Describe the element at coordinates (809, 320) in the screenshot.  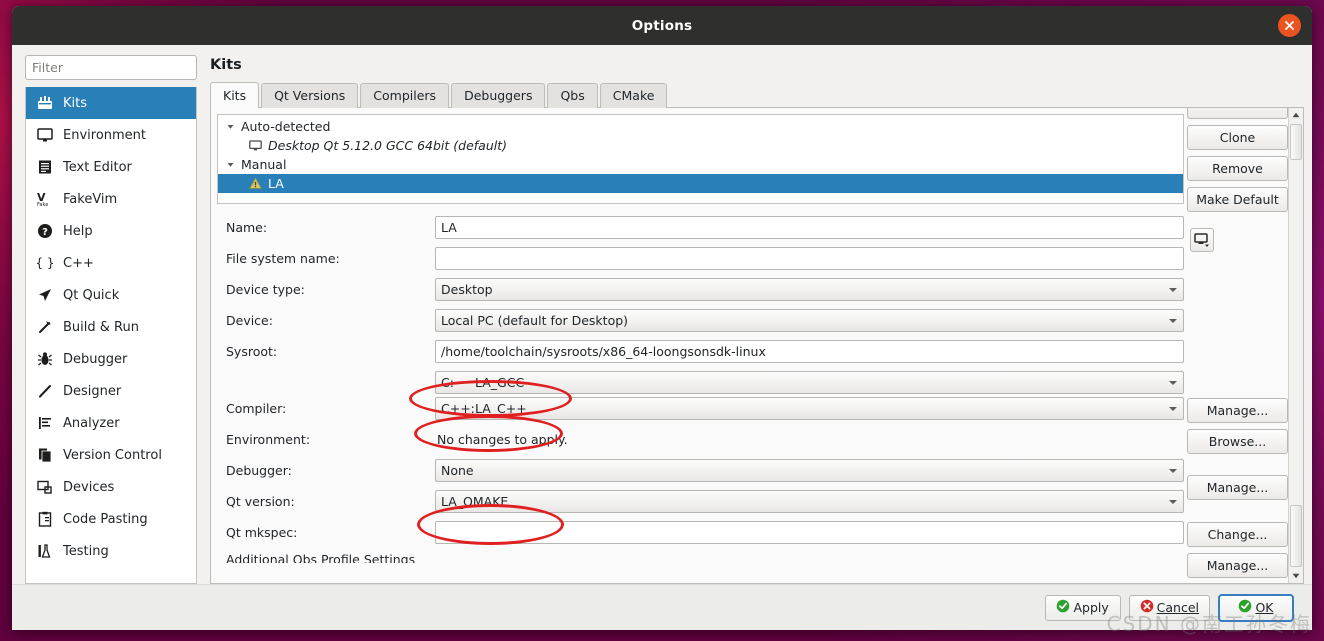
I see `device-combobox: Local PC (default for Desktop)` at that location.